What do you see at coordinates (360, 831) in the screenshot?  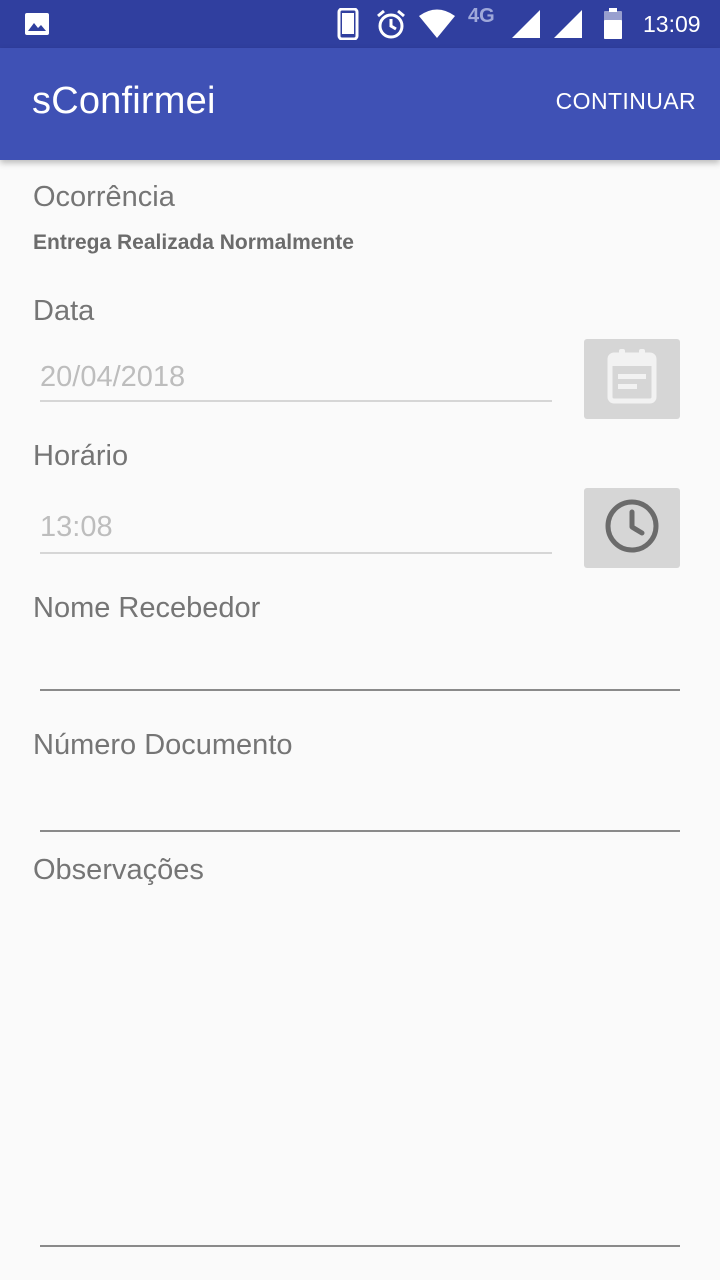 I see `numero-documento-underline` at bounding box center [360, 831].